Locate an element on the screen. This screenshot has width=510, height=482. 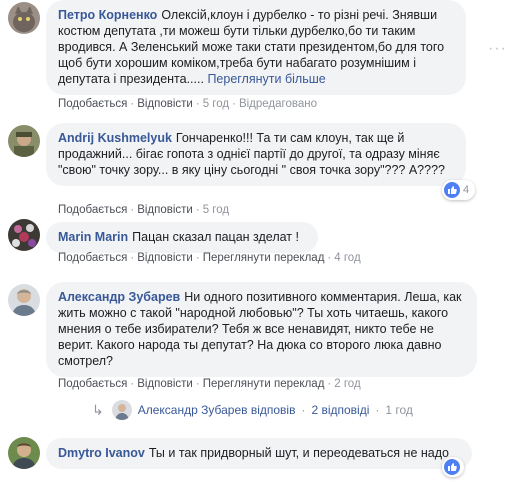
comment-bubble: Marin Marin Пацан сказал пацан зделат ! is located at coordinates (182, 237).